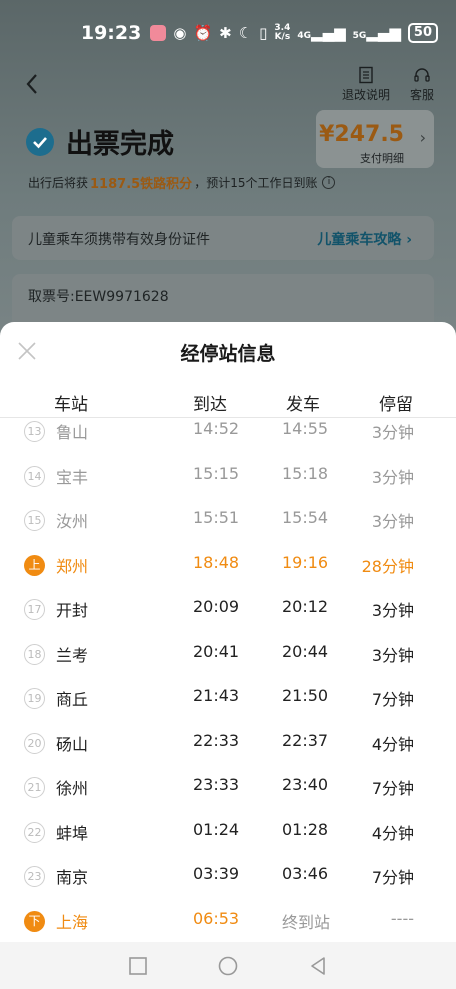  I want to click on arrive-time: 20:41, so click(216, 651).